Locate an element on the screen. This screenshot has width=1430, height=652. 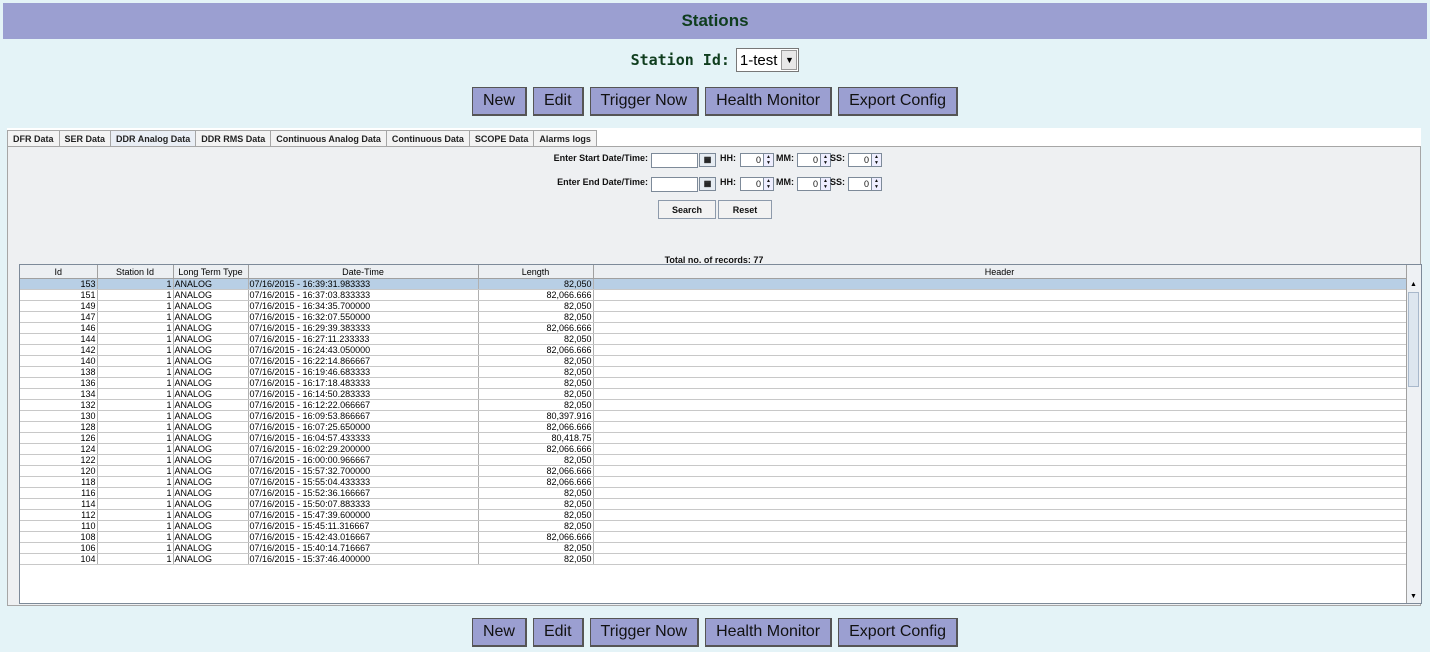
tab-continuous-data: Continuous Data is located at coordinates (427, 138).